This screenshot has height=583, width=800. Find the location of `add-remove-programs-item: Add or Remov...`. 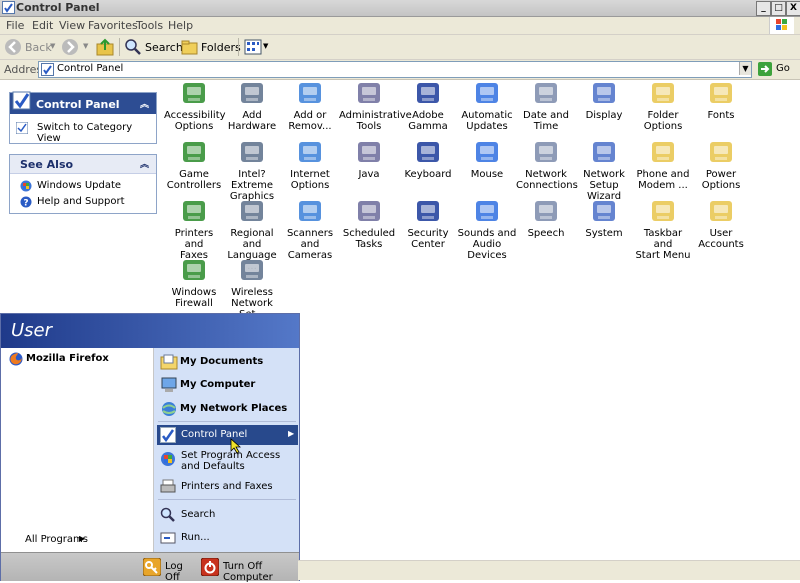

add-remove-programs-item: Add or Remov... is located at coordinates (310, 106).